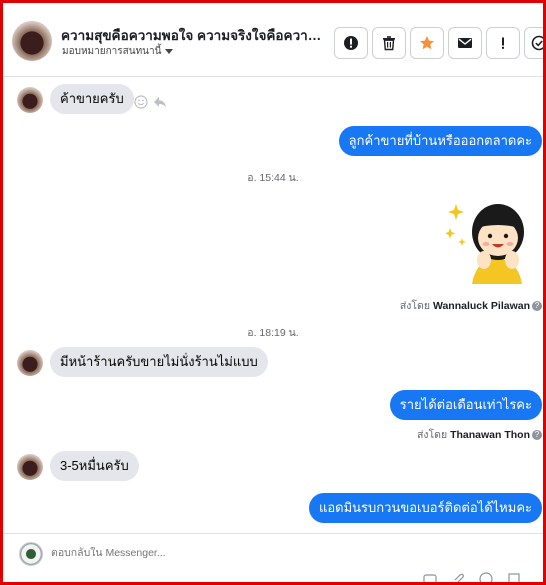 The width and height of the screenshot is (546, 585). I want to click on sender-name: Thanawan Thon, so click(490, 435).